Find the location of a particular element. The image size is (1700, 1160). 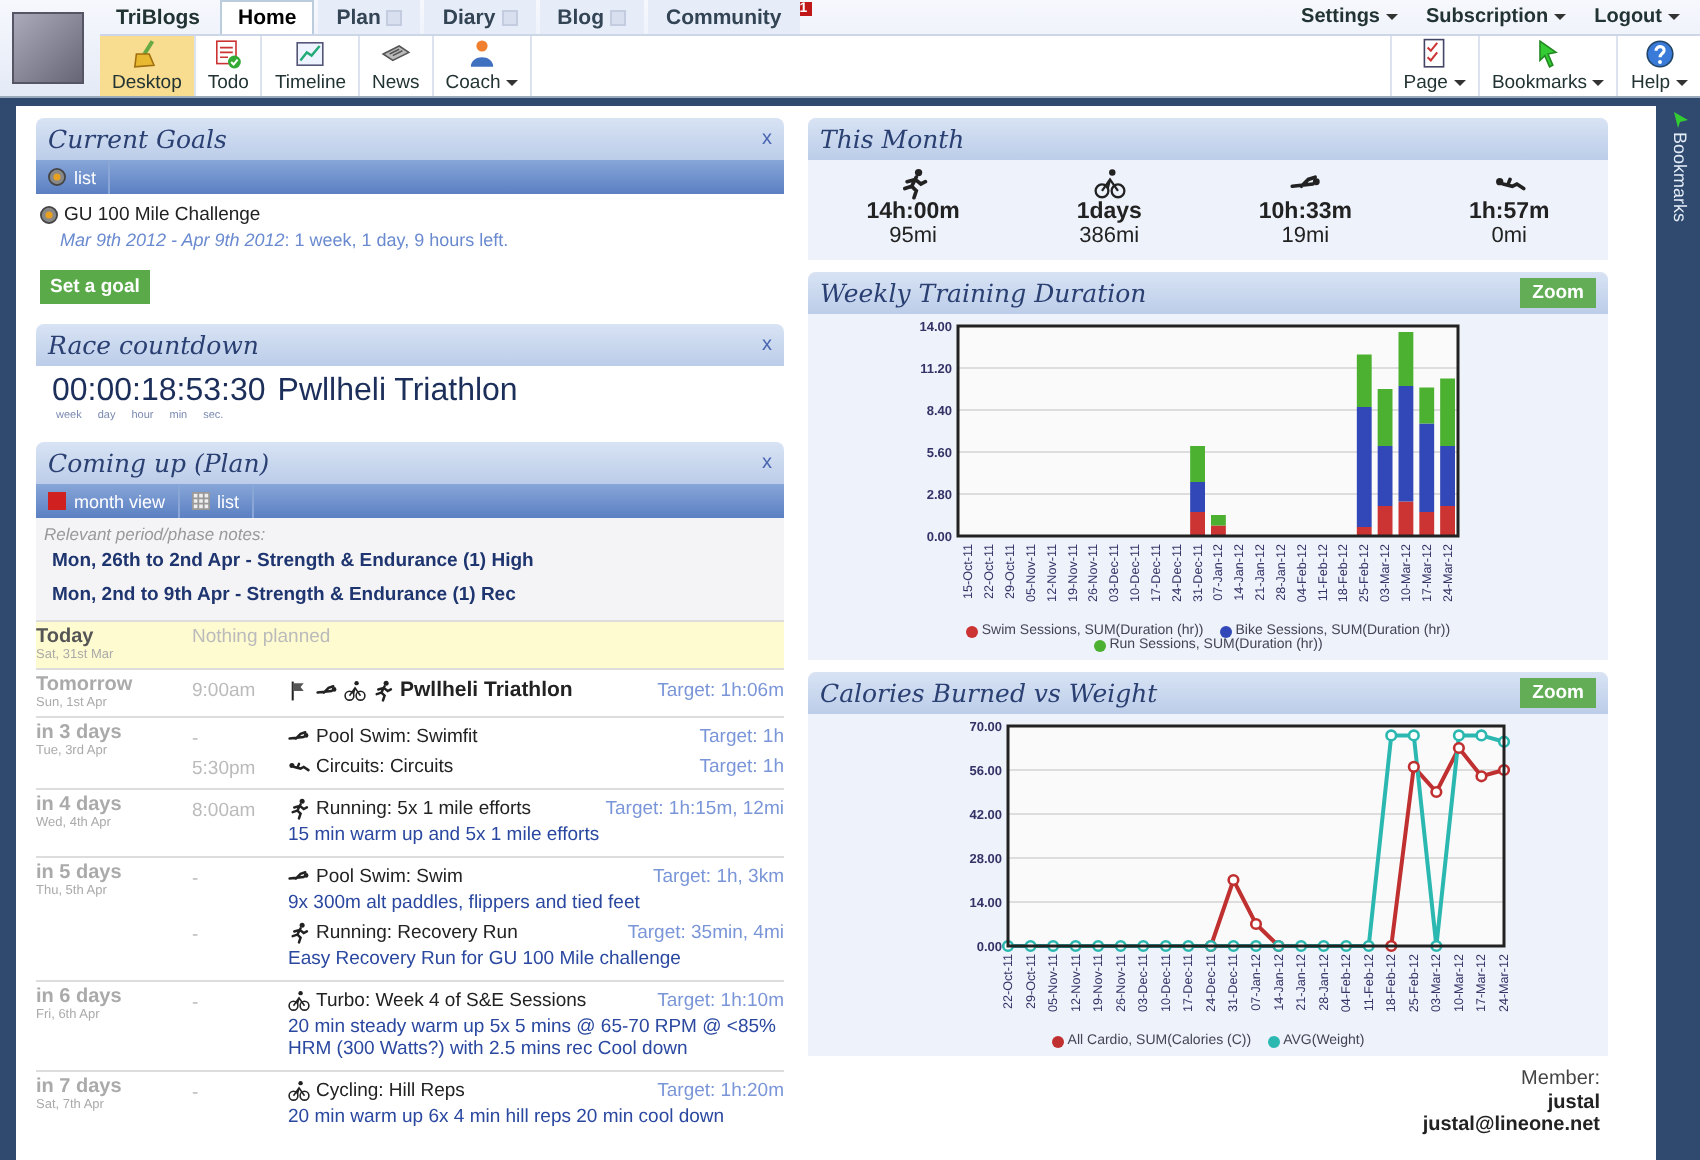

session-description: 15 min warm up and 5x 1 mile efforts is located at coordinates (445, 834).